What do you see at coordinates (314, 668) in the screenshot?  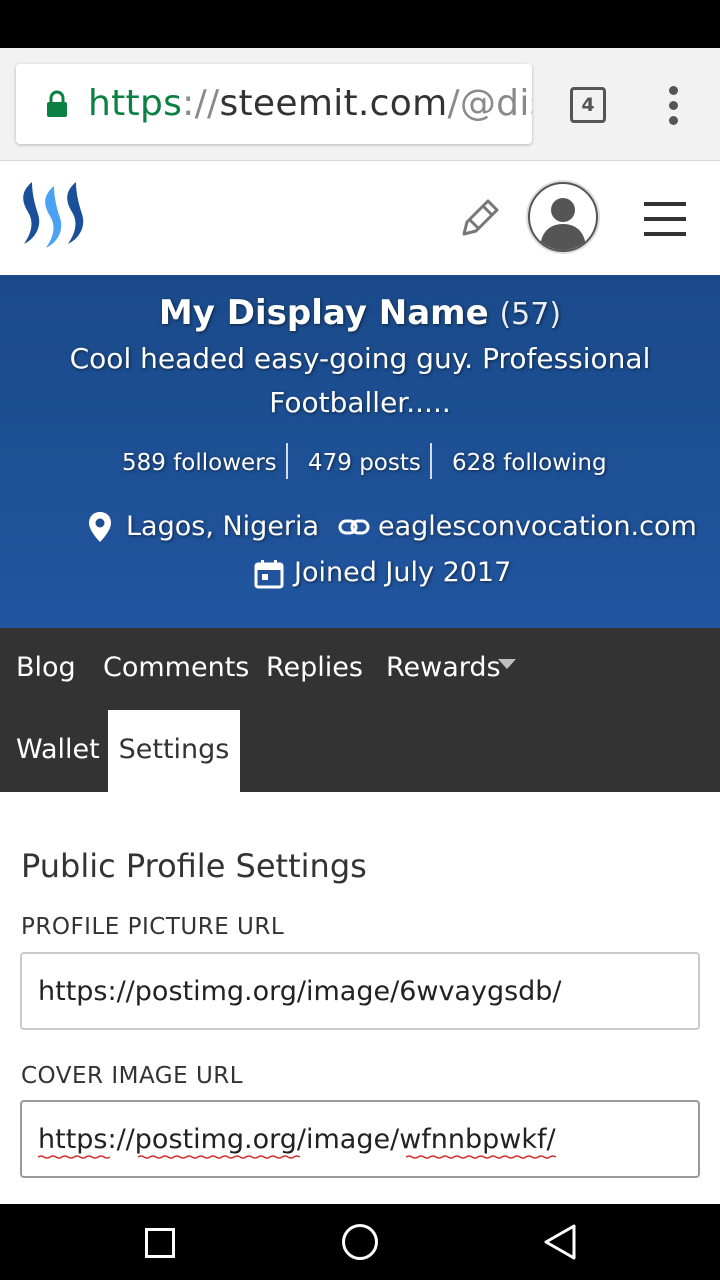 I see `tab-replies: Replies` at bounding box center [314, 668].